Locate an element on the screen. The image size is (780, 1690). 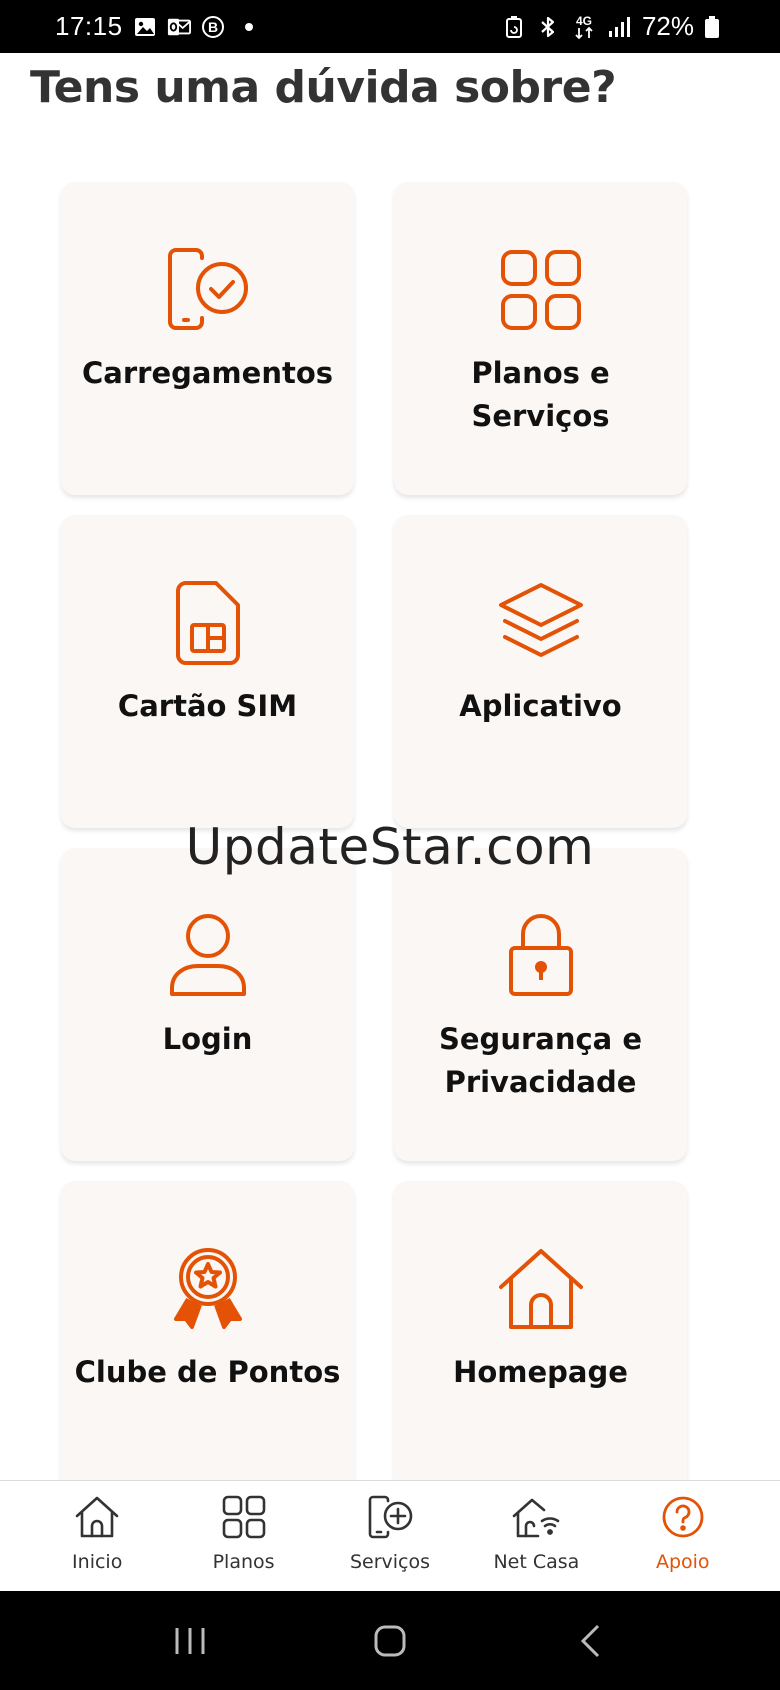
back-chevron-icon is located at coordinates (590, 1640).